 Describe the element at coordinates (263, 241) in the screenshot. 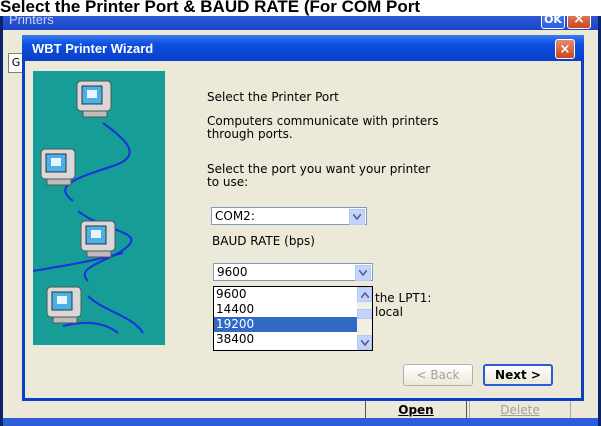

I see `baud-rate-label: BAUD RATE (bps)` at that location.